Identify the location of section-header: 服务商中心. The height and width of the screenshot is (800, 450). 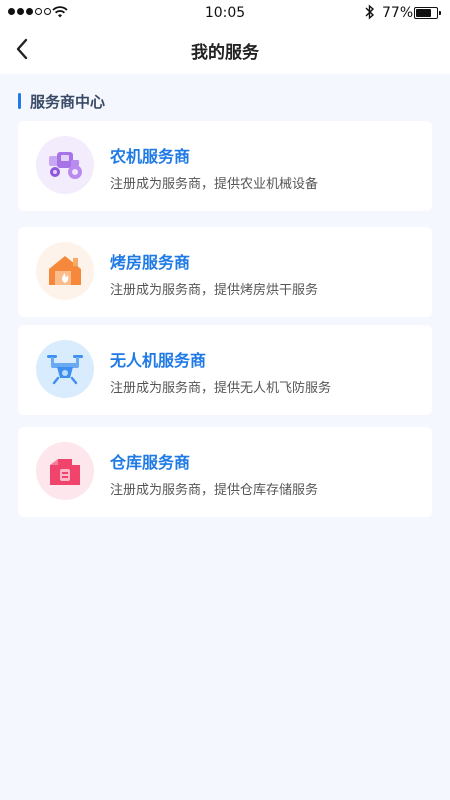
(62, 101).